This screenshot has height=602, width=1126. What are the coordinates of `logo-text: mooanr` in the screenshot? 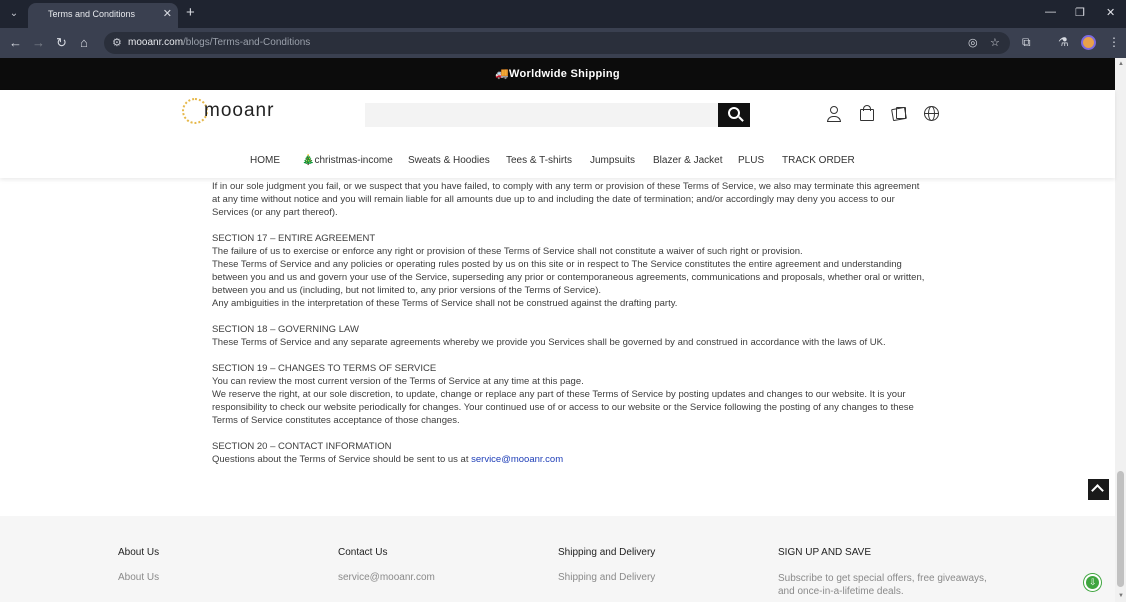 It's located at (239, 110).